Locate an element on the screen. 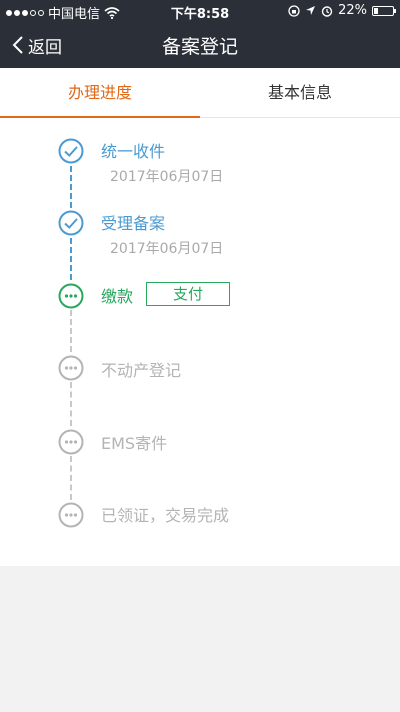  tab-basic-info: 基本信息 is located at coordinates (300, 93).